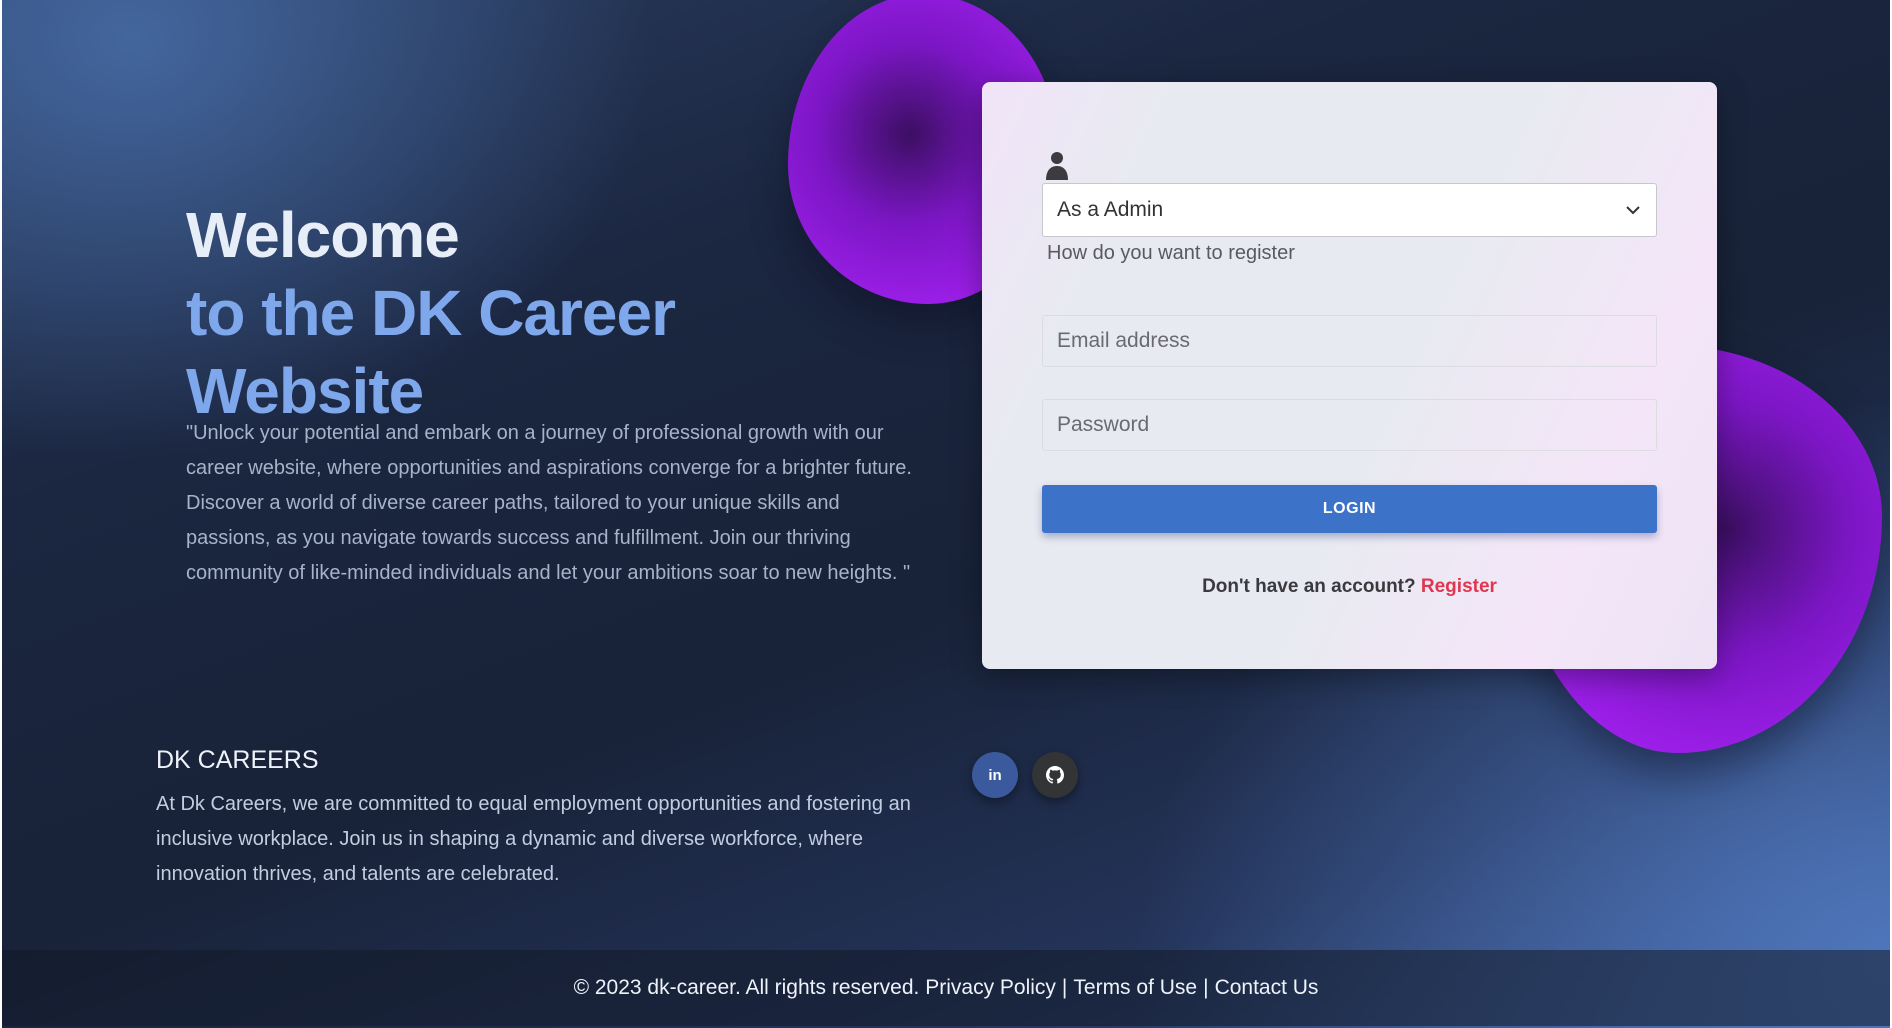 This screenshot has height=1028, width=1892. Describe the element at coordinates (1171, 253) in the screenshot. I see `role-select-helper: How do you want to register` at that location.